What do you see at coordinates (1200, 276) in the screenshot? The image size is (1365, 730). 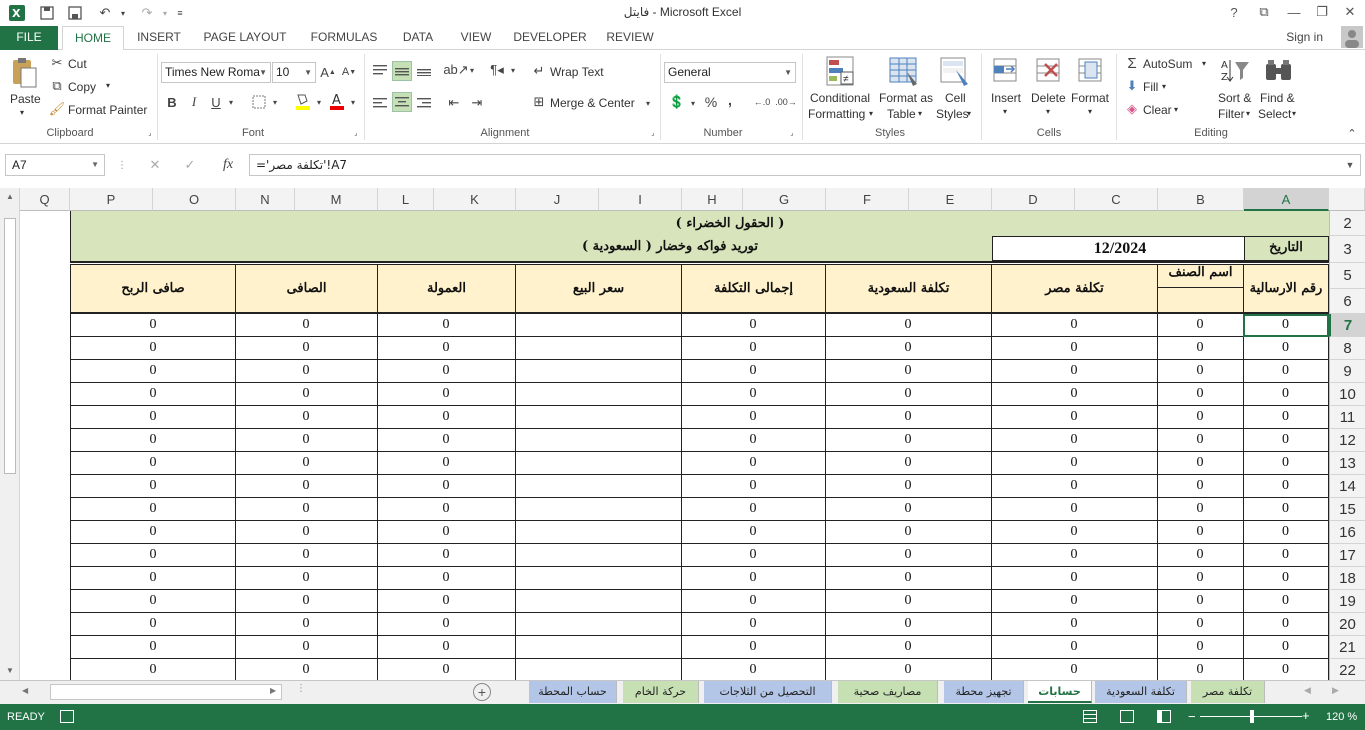 I see `header-item-name: اسم الصنف` at bounding box center [1200, 276].